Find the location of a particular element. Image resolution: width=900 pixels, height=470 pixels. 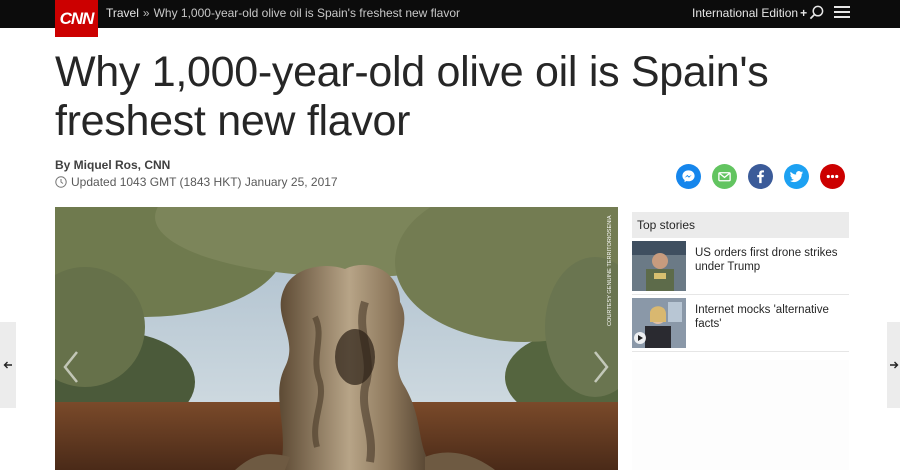

search-icon is located at coordinates (816, 12).